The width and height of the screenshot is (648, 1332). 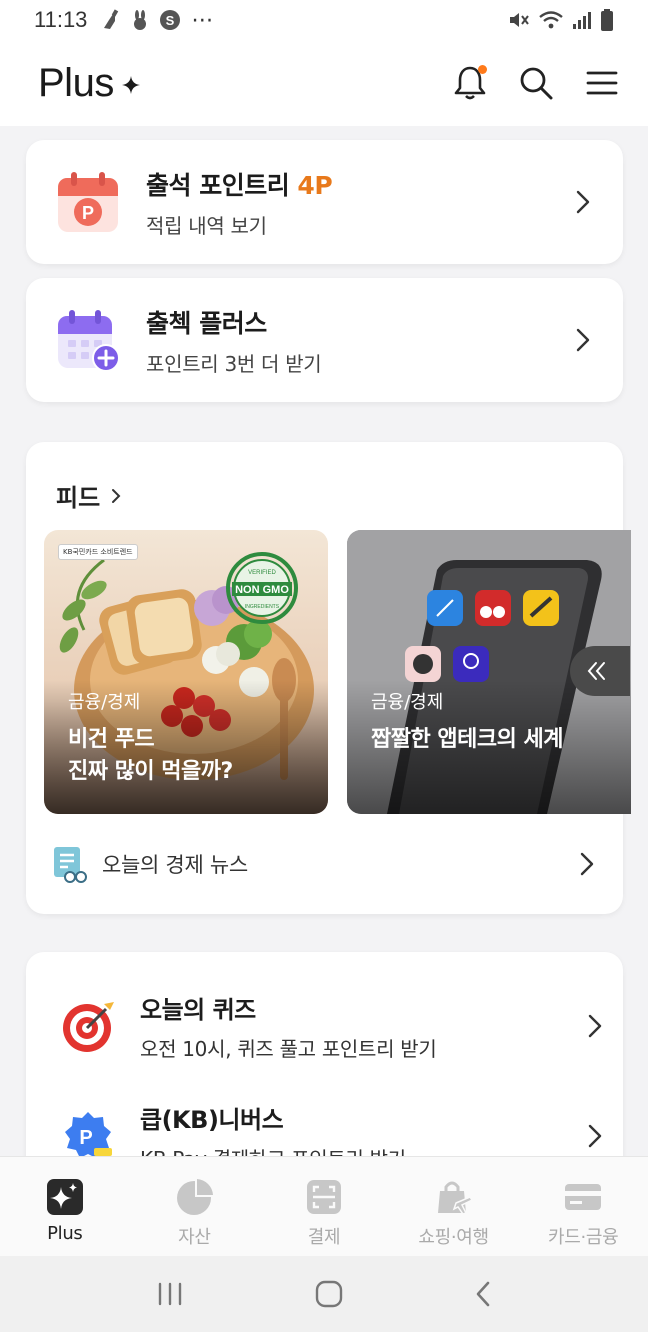 I want to click on home-icon, so click(x=329, y=1294).